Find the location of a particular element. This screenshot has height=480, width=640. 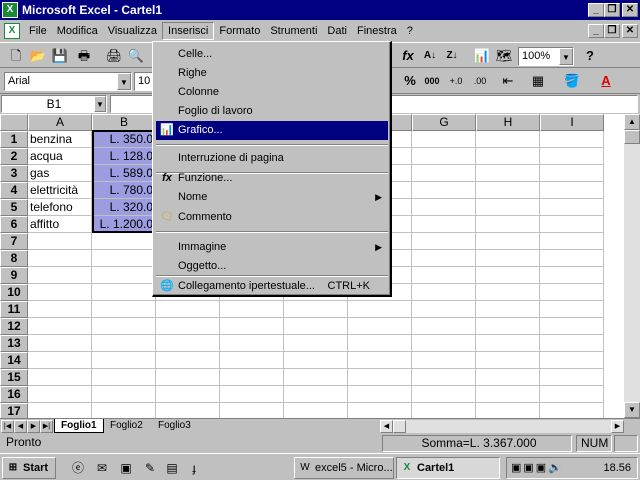

row-header: 10 is located at coordinates (14, 292).